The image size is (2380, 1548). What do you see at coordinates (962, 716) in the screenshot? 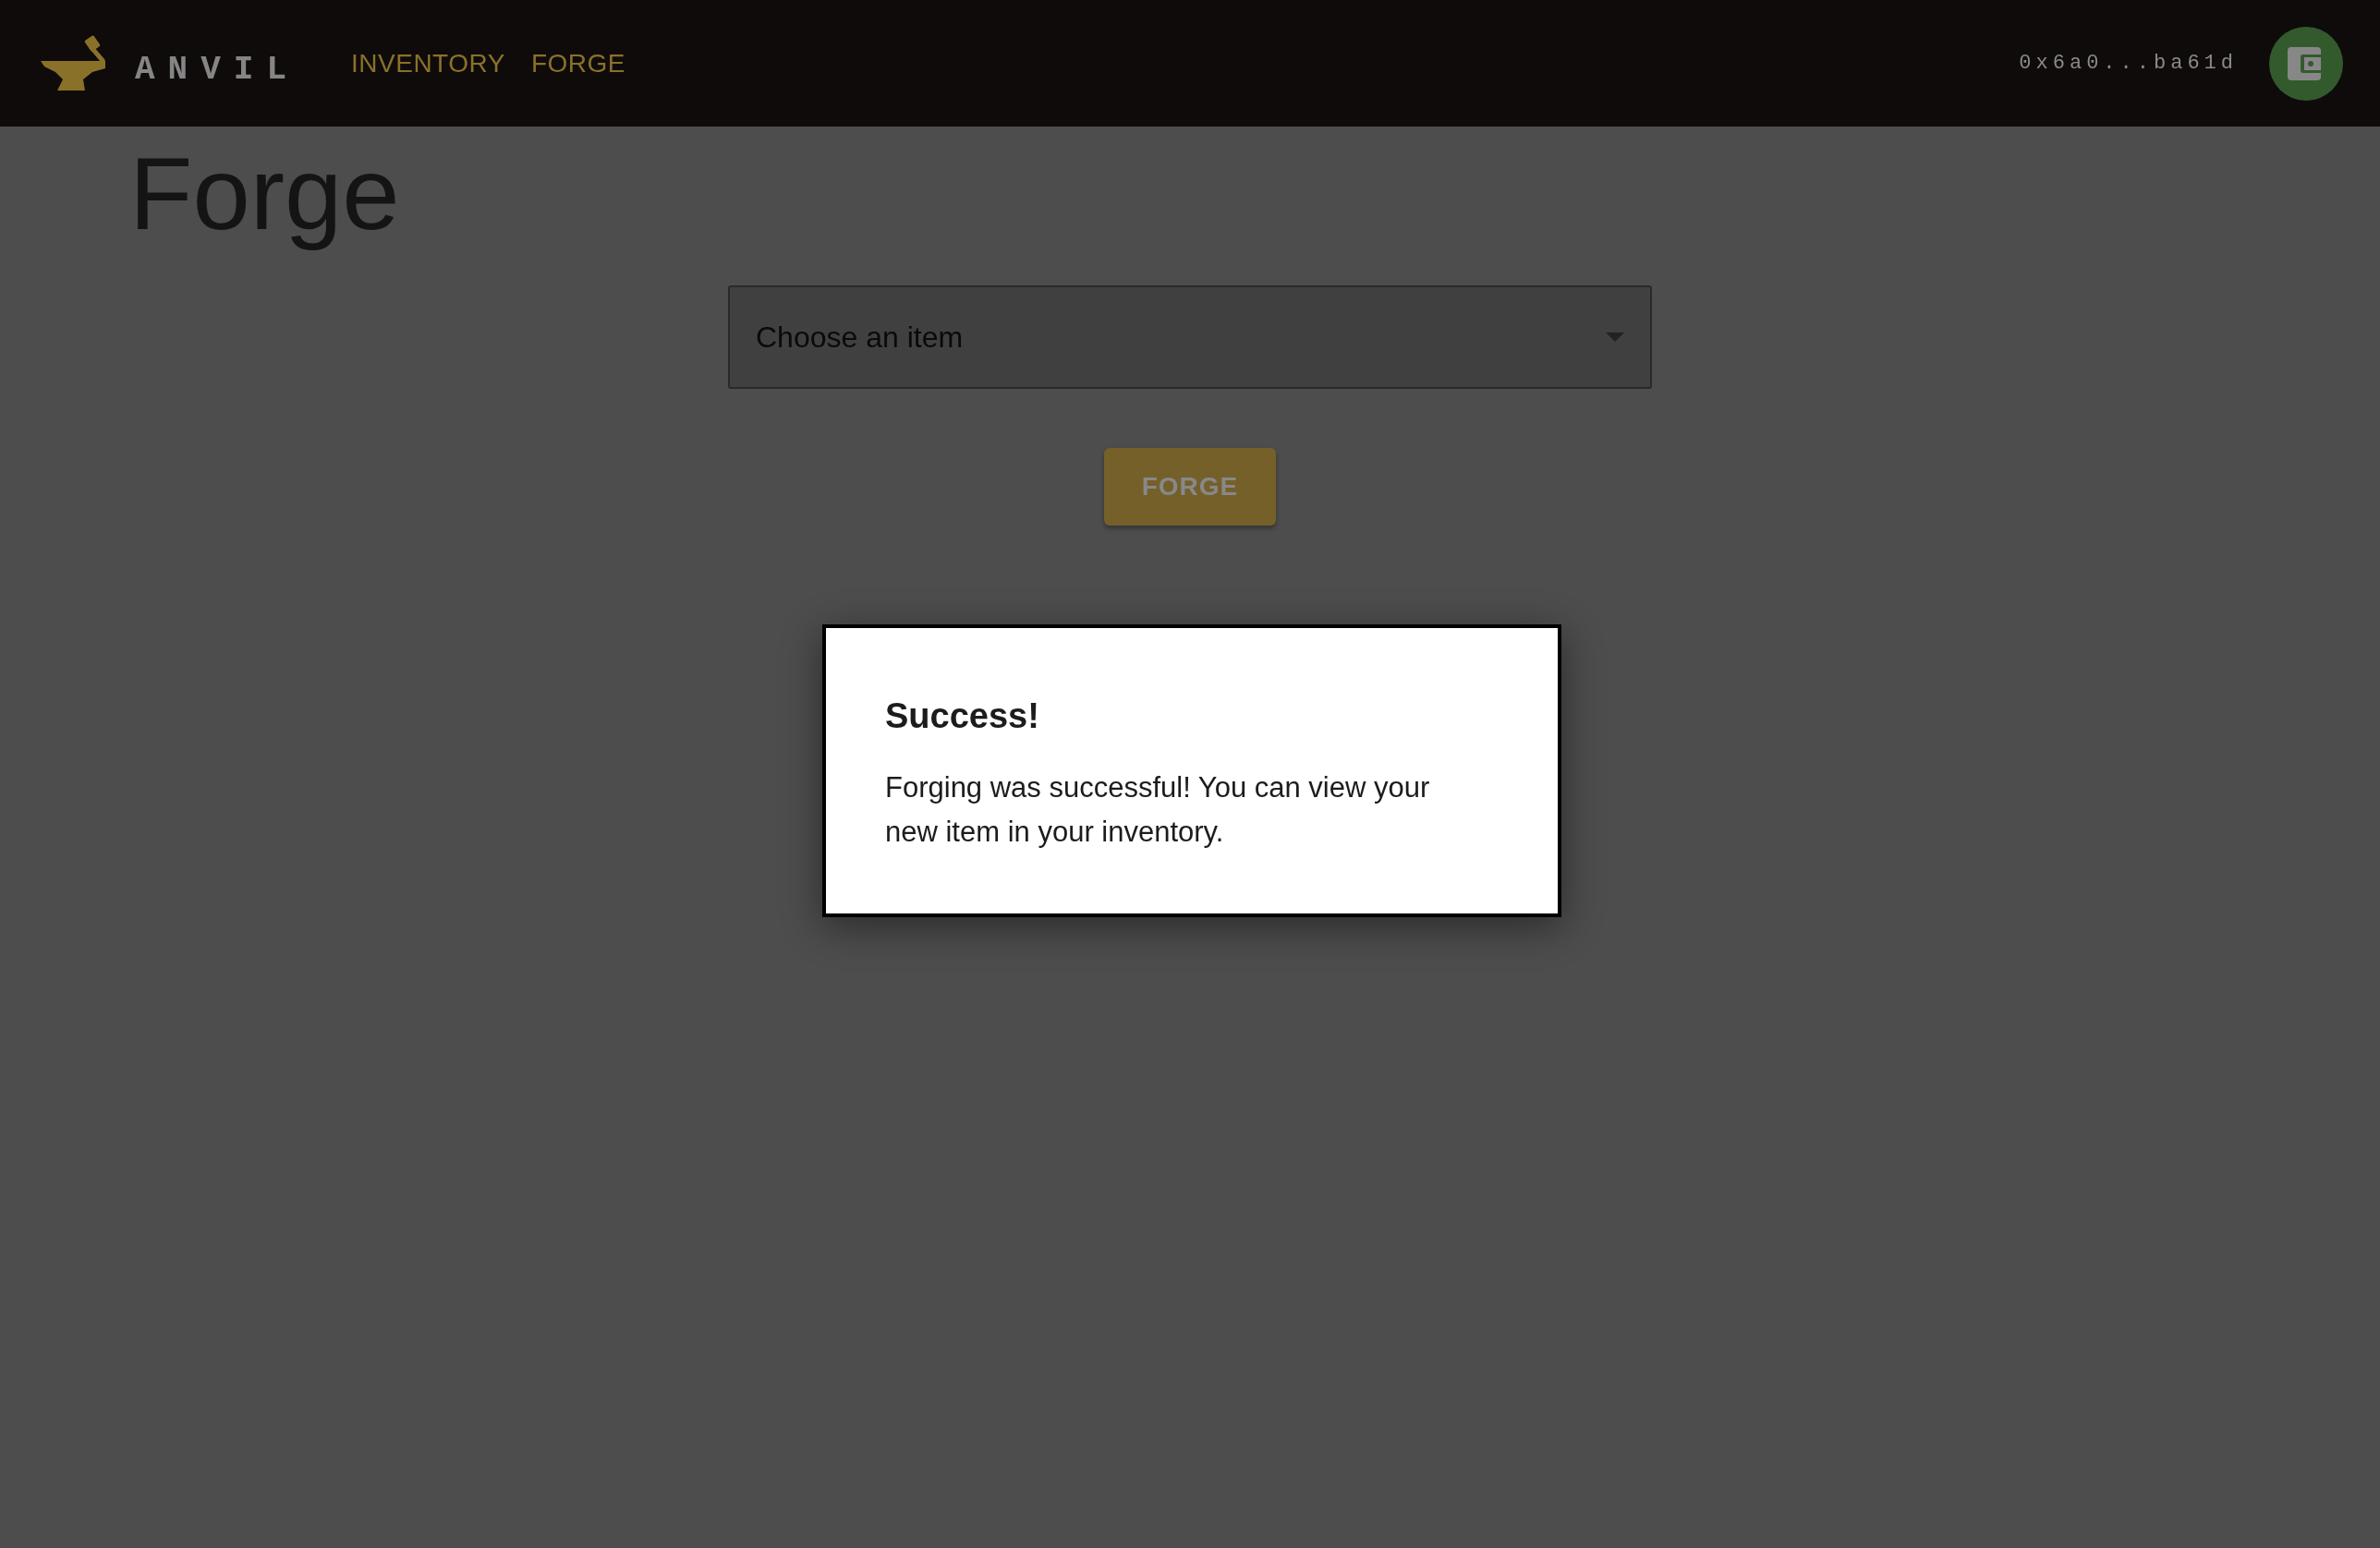
I see `dialog-title: Success!` at bounding box center [962, 716].